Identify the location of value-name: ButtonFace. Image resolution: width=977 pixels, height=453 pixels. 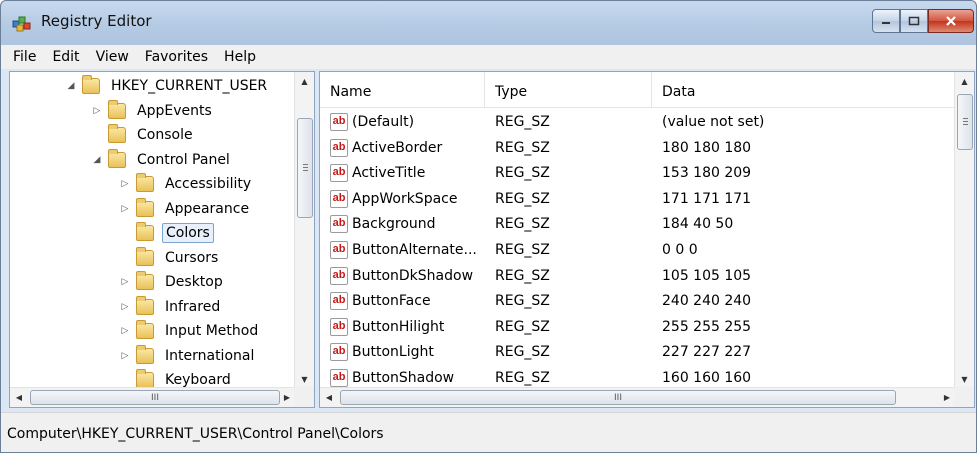
(391, 301).